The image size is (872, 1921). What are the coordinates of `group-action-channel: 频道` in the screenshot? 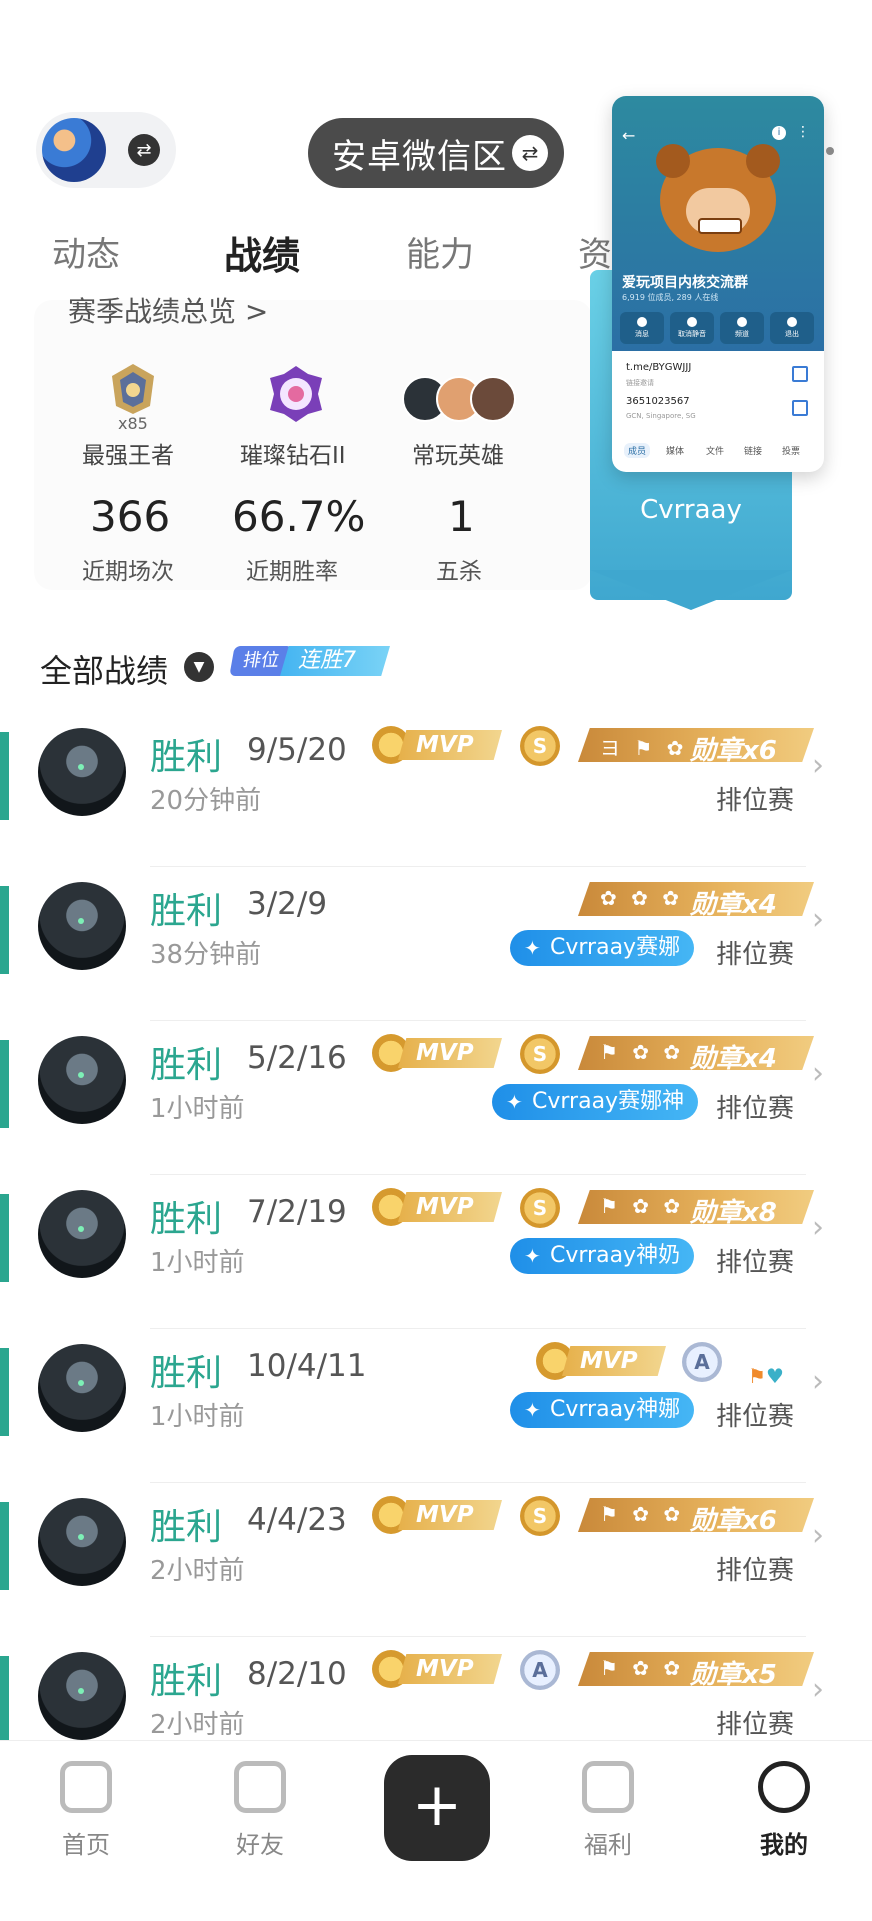 It's located at (742, 328).